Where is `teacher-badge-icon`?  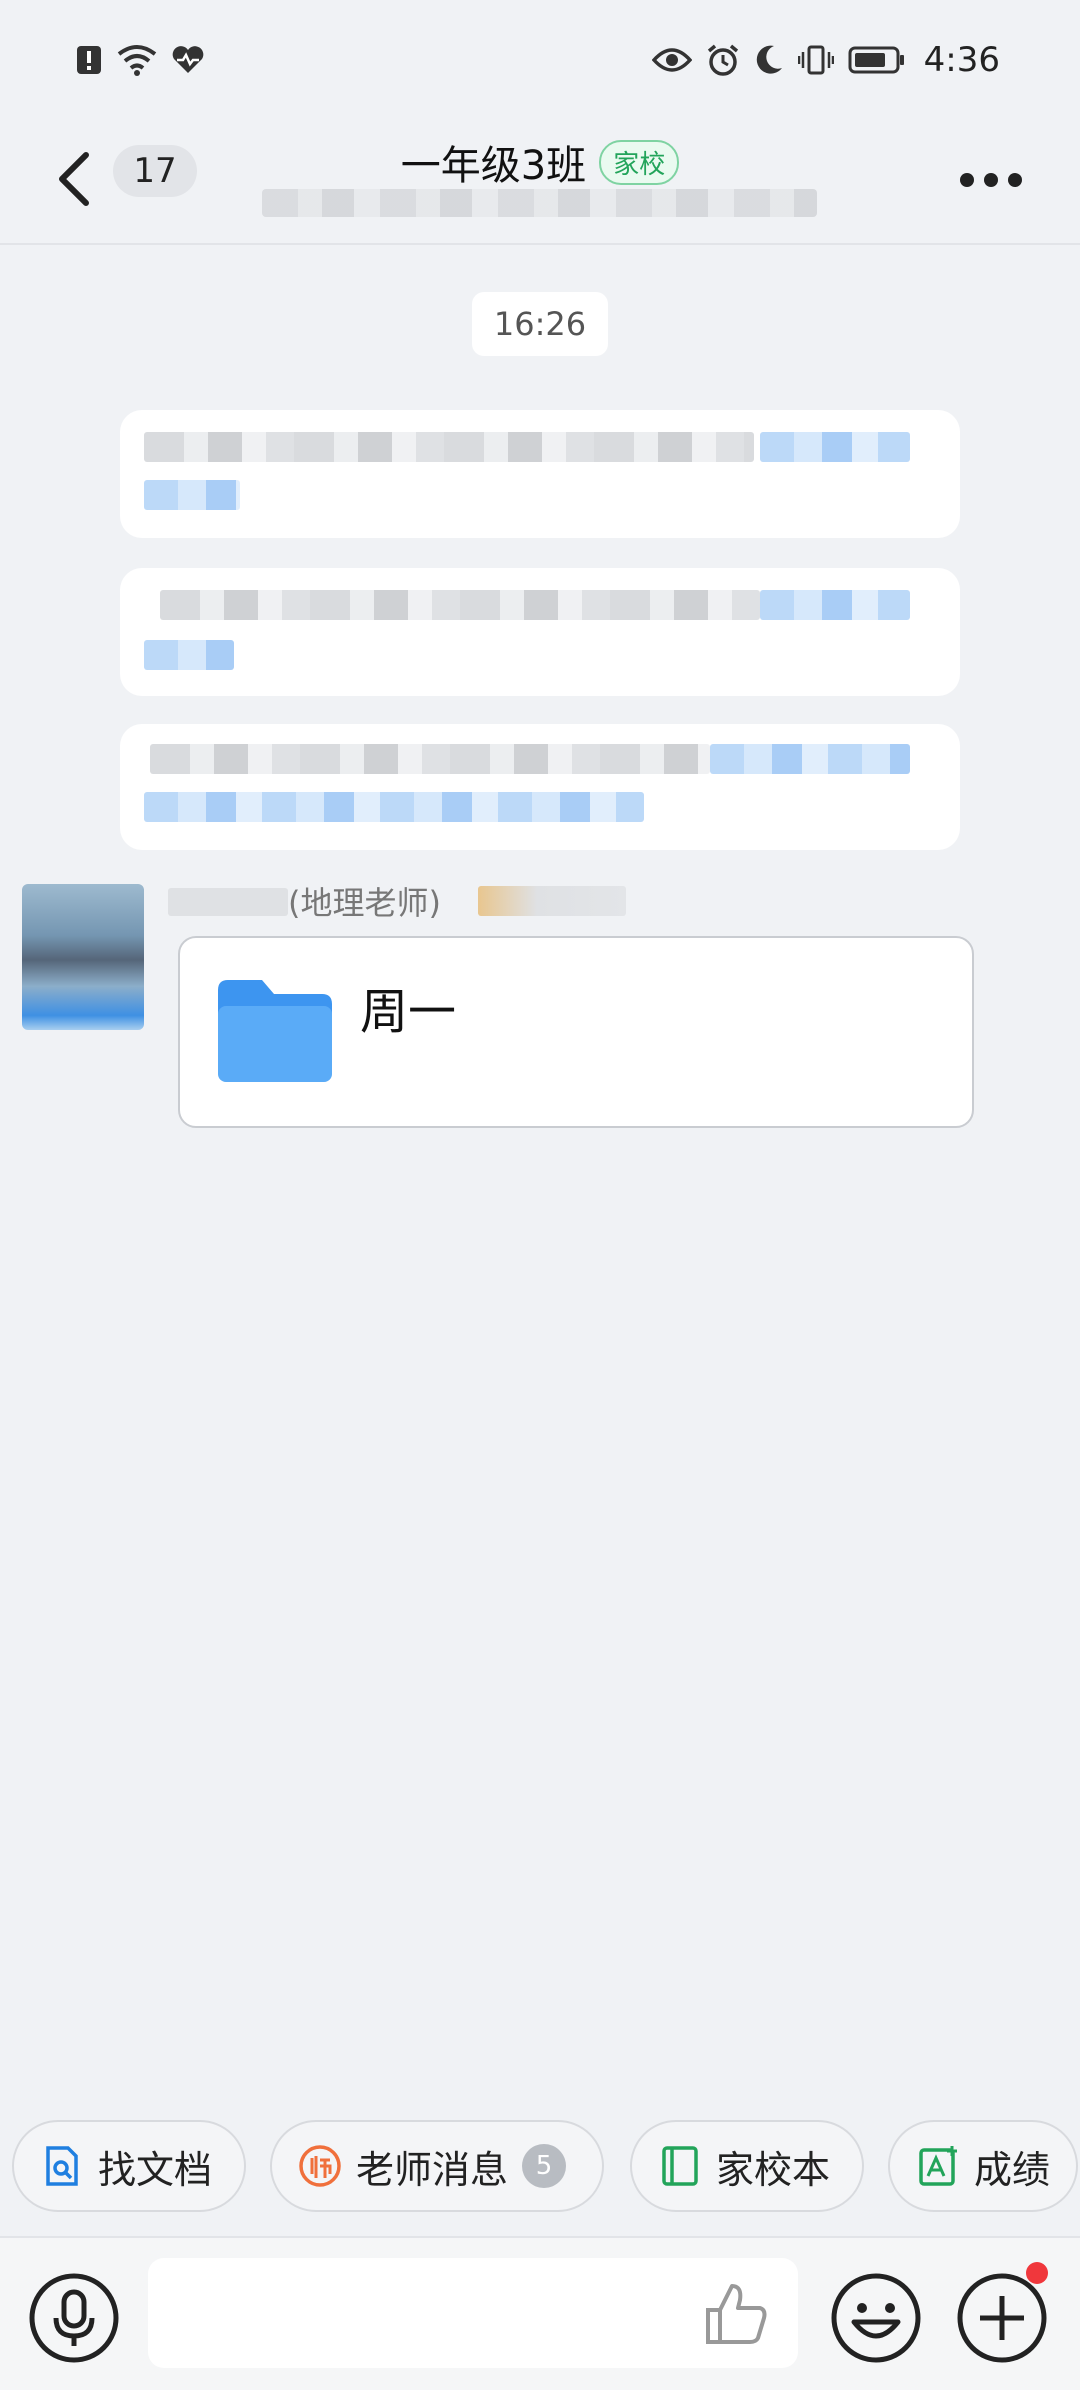
teacher-badge-icon is located at coordinates (320, 2166).